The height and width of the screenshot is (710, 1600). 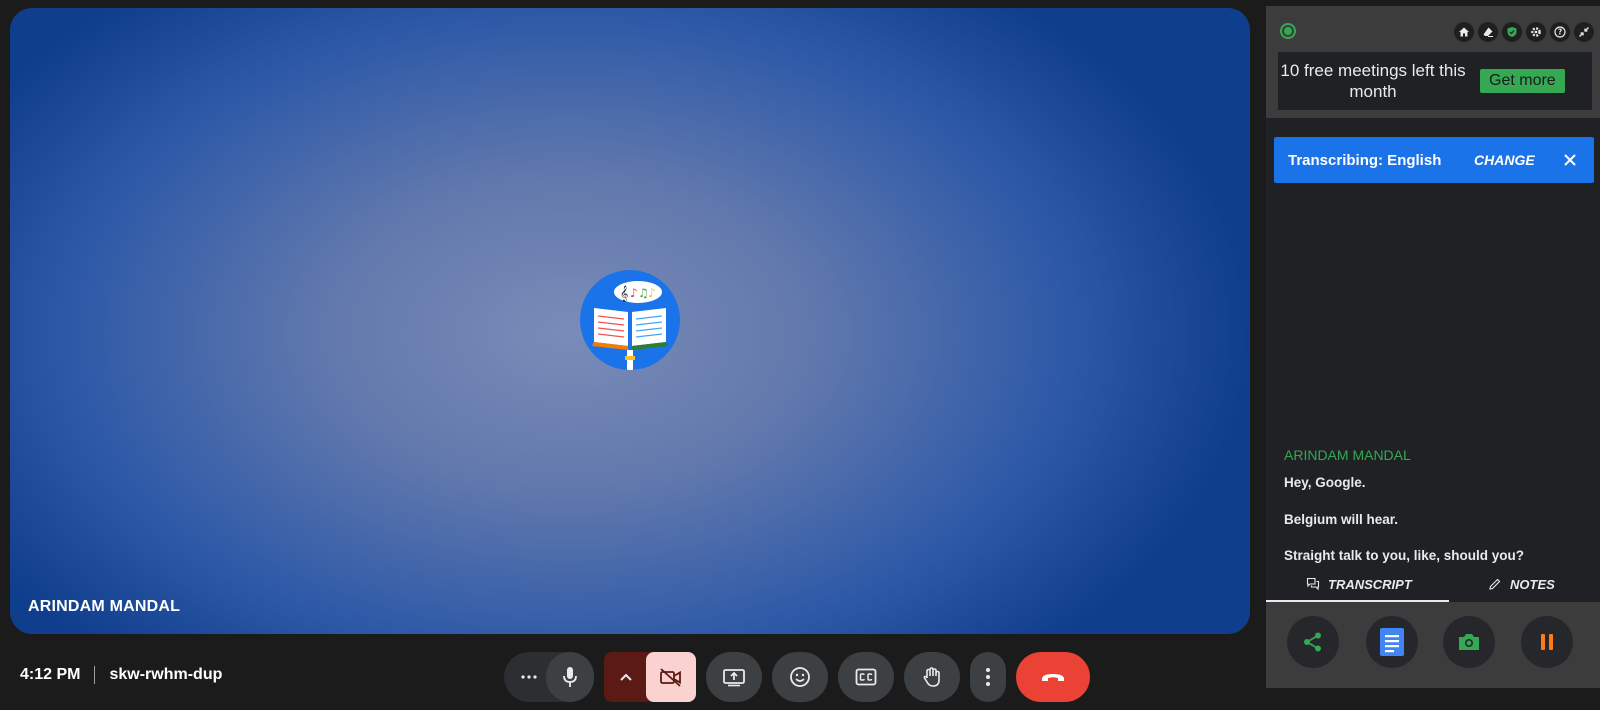 I want to click on docs-button, so click(x=1392, y=642).